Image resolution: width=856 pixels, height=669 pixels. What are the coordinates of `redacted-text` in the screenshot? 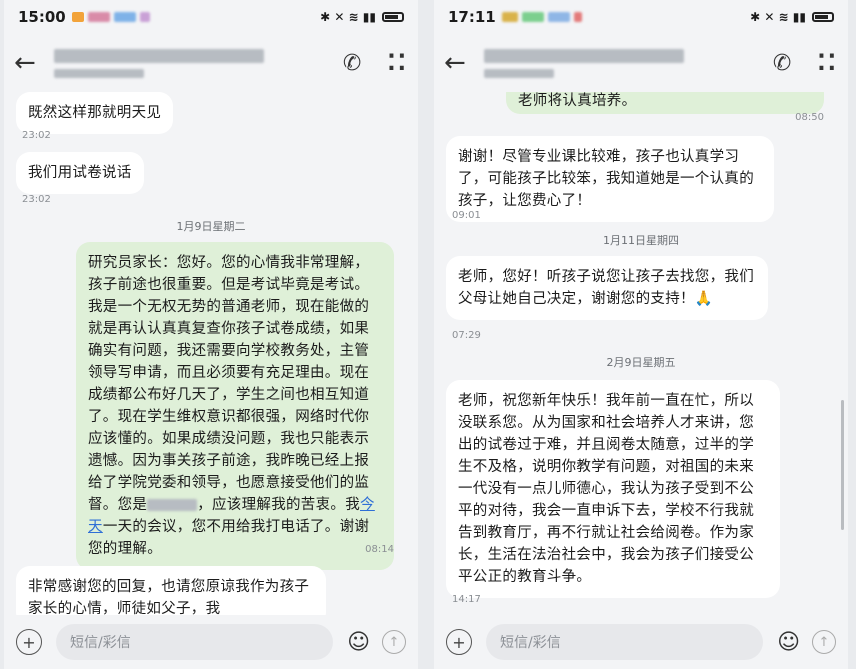 It's located at (172, 505).